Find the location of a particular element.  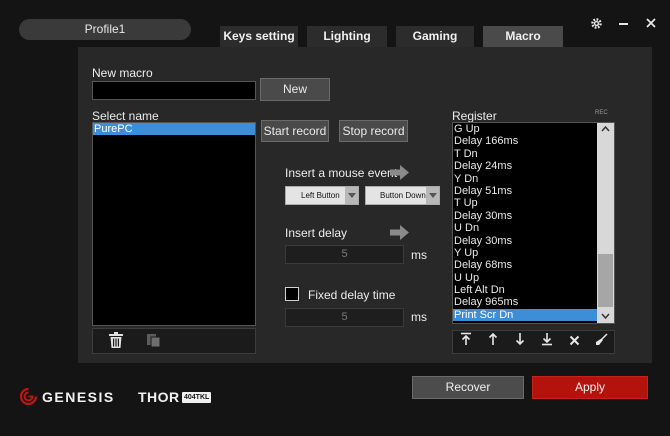

insert-mouse-event-arrow-icon is located at coordinates (399, 172).